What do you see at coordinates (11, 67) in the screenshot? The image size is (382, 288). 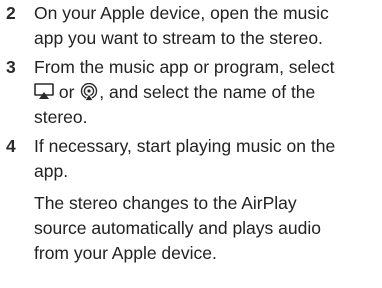 I see `step-number: 3` at bounding box center [11, 67].